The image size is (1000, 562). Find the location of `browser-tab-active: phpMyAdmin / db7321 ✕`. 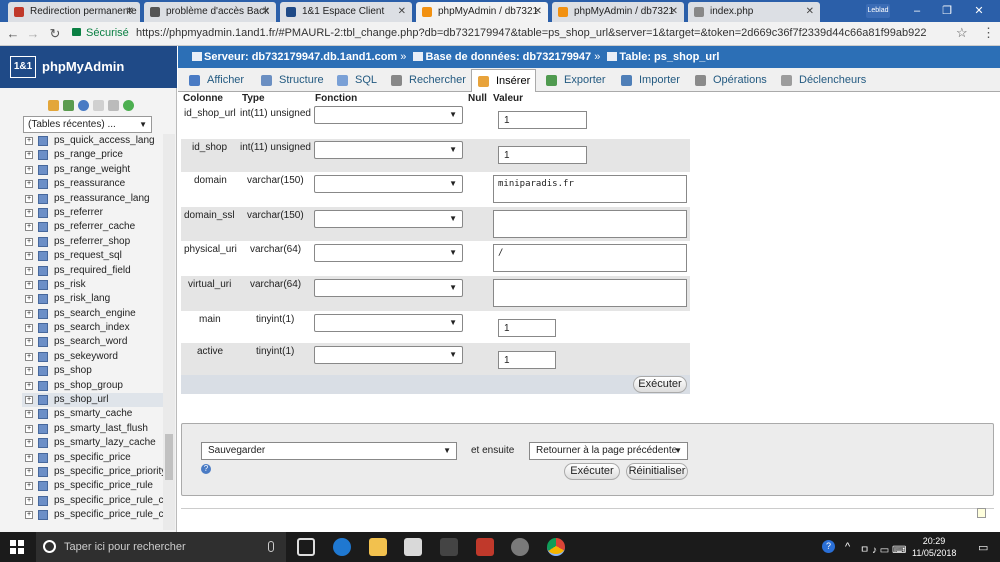

browser-tab-active: phpMyAdmin / db7321 ✕ is located at coordinates (482, 12).